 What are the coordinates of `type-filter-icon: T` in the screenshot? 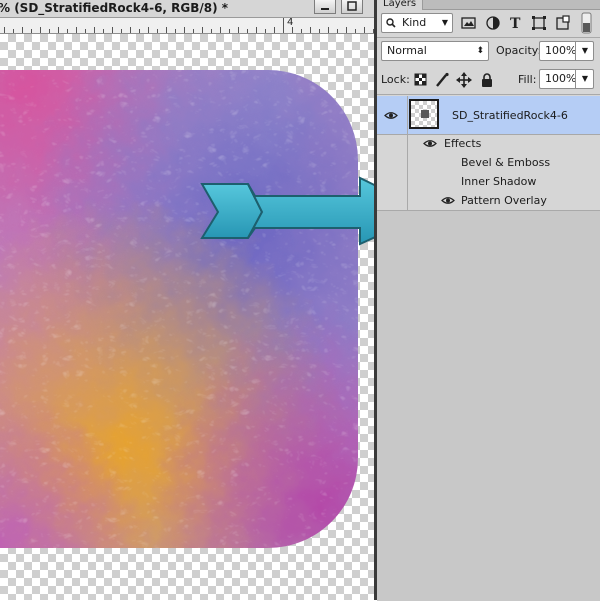 It's located at (516, 23).